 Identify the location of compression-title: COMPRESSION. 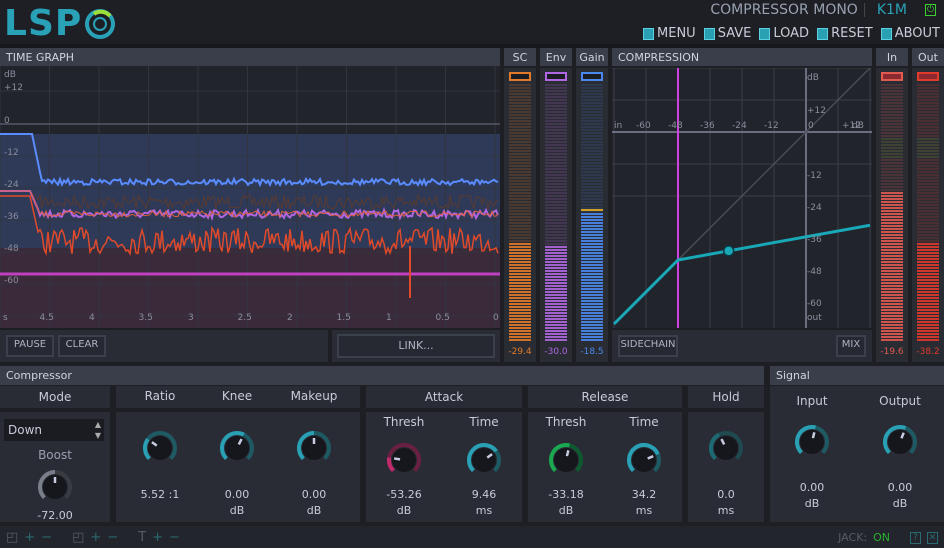
(742, 57).